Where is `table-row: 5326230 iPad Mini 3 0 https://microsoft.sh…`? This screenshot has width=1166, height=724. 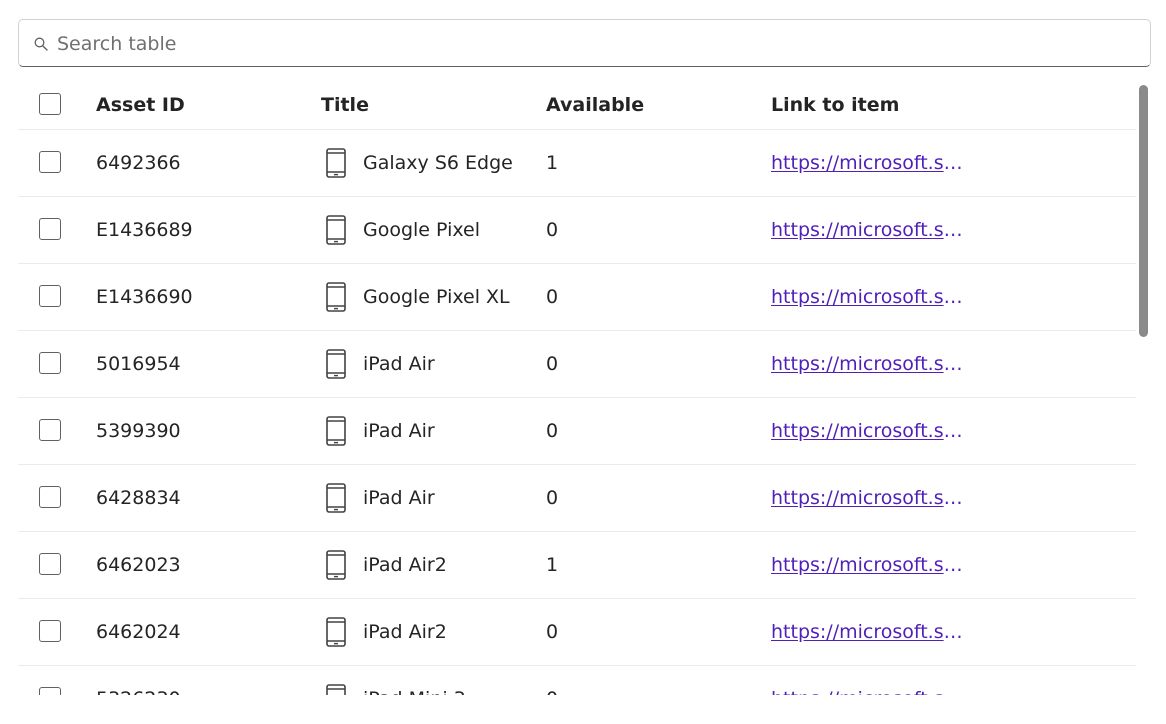 table-row: 5326230 iPad Mini 3 0 https://microsoft.sh… is located at coordinates (577, 680).